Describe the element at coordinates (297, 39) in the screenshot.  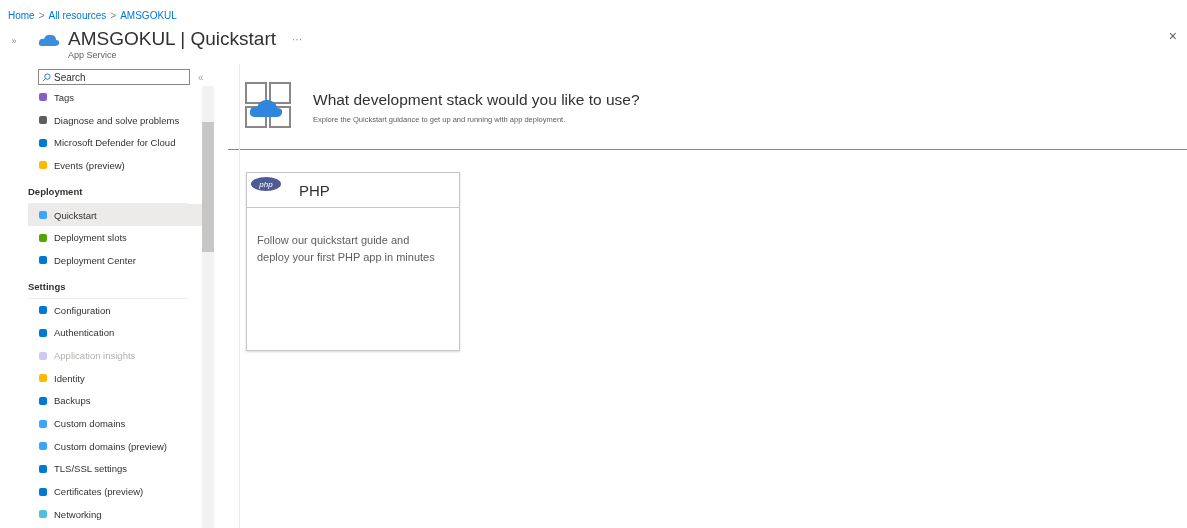
I see `more-options-button: ···` at that location.